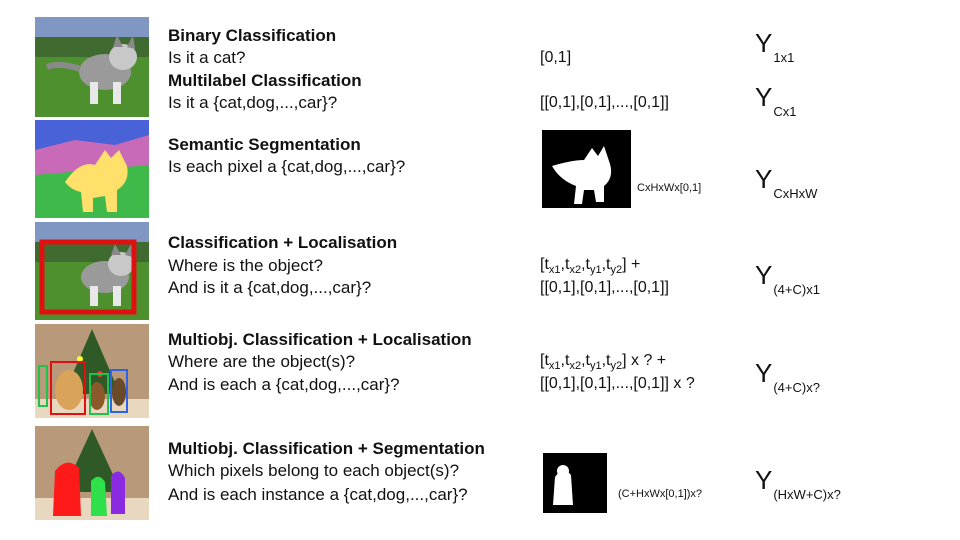 Image resolution: width=960 pixels, height=540 pixels. Describe the element at coordinates (92, 169) in the screenshot. I see `semantic-segmentation-thumbnail` at that location.